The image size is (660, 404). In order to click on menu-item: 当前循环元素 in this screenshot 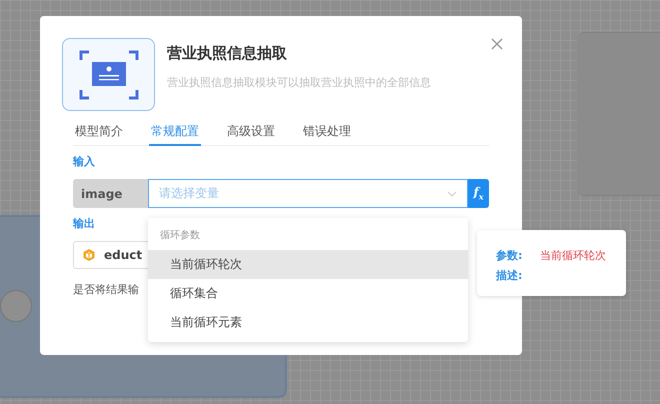, I will do `click(308, 322)`.